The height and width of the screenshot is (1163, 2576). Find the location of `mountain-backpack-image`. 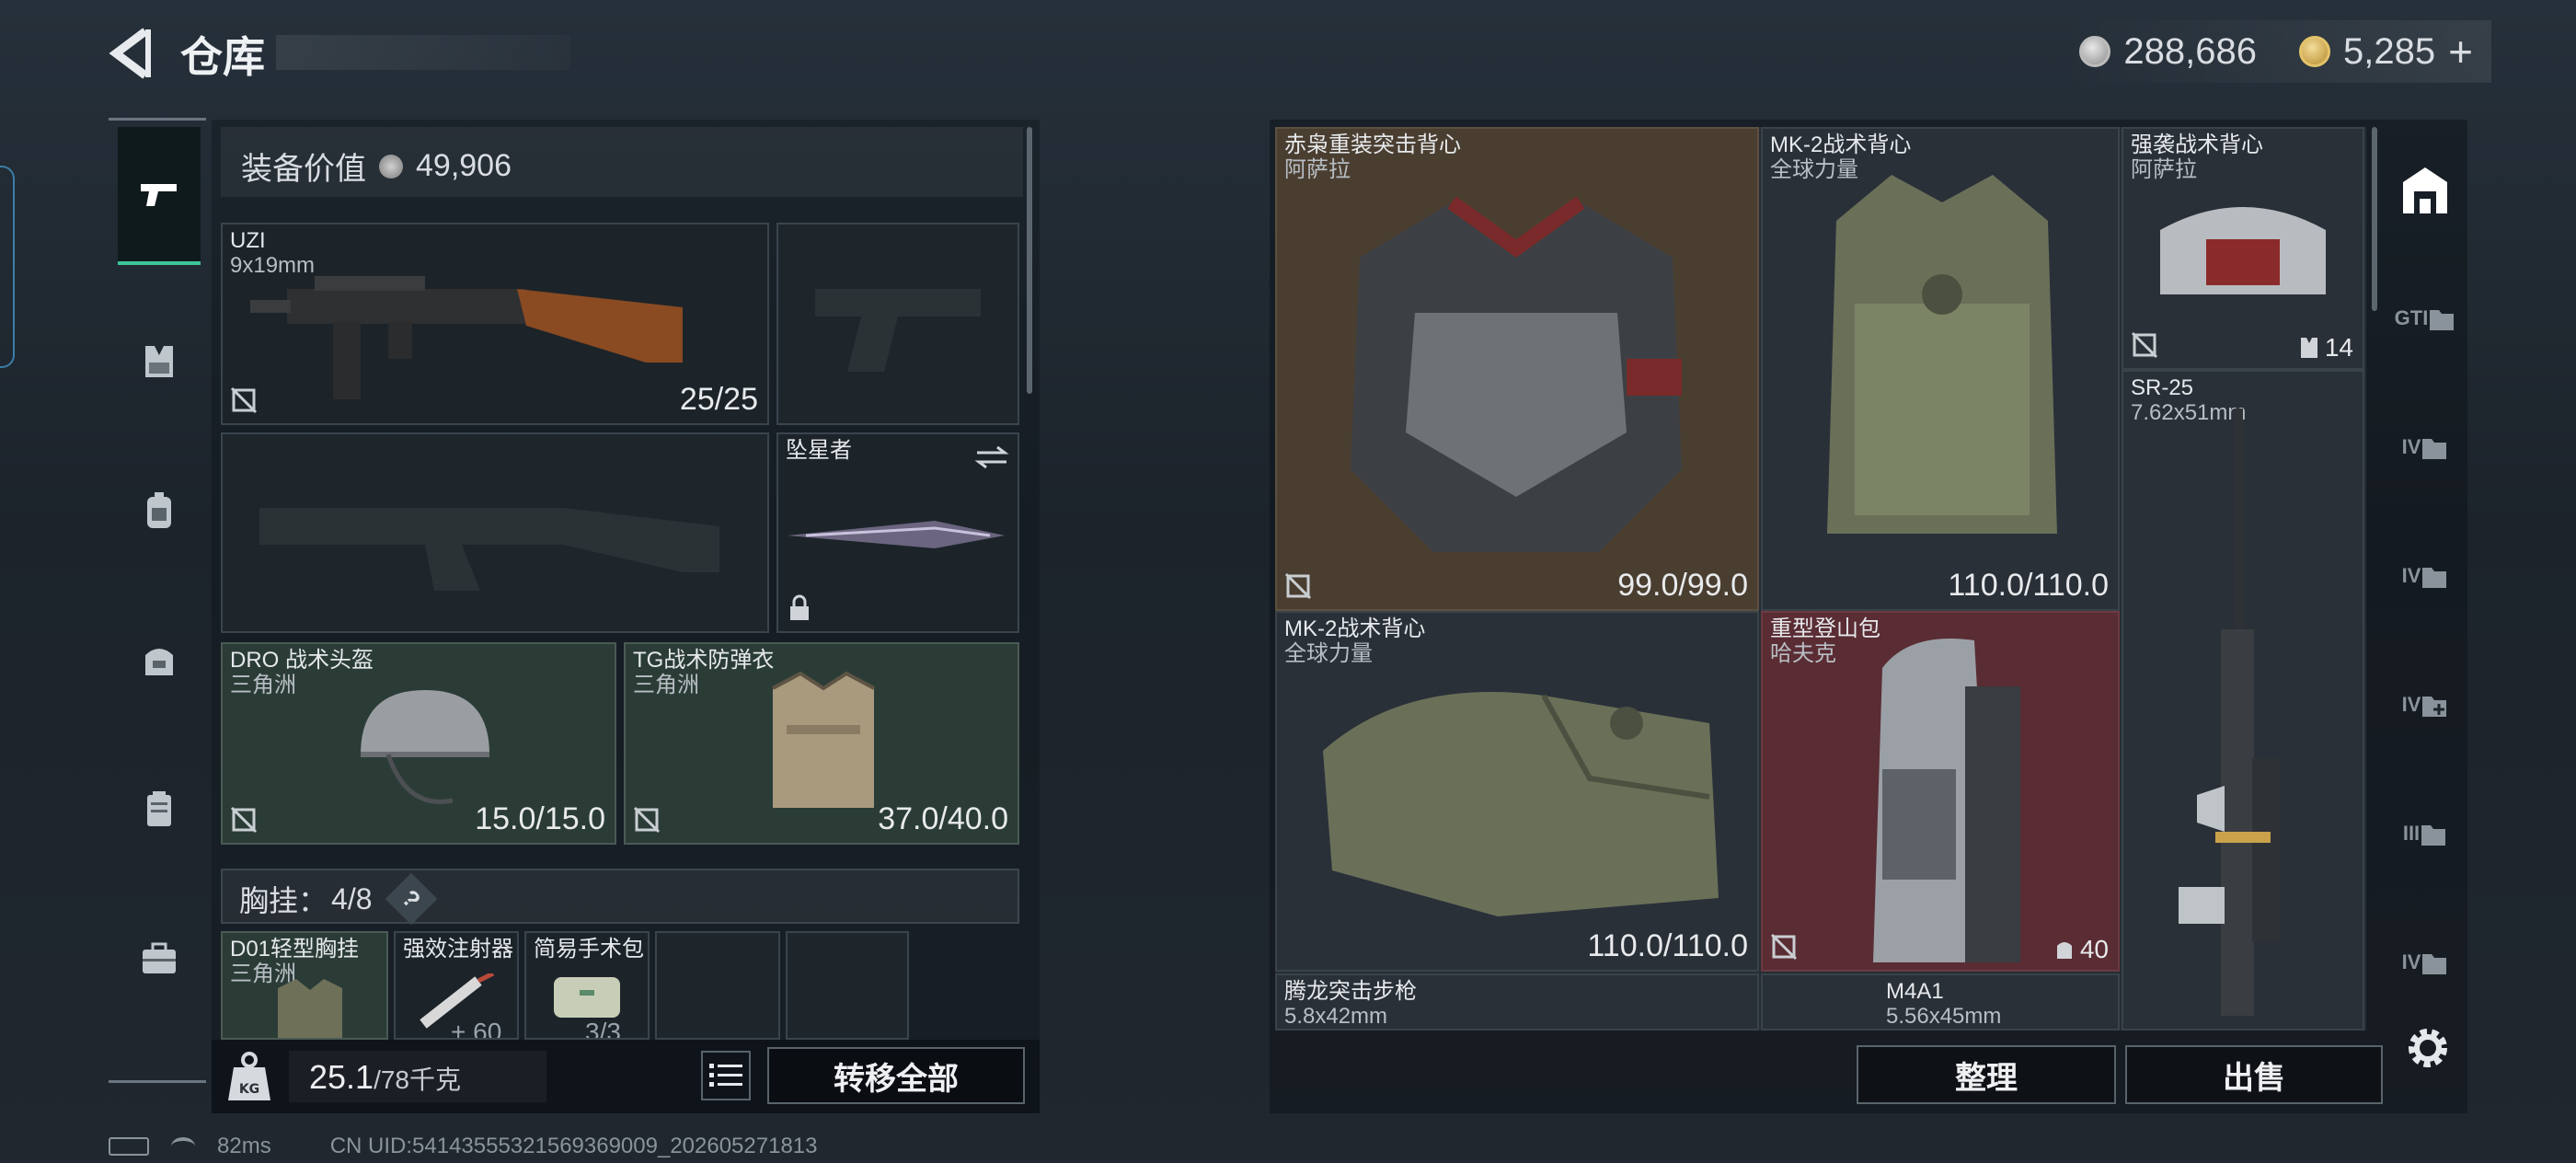

mountain-backpack-image is located at coordinates (1947, 801).